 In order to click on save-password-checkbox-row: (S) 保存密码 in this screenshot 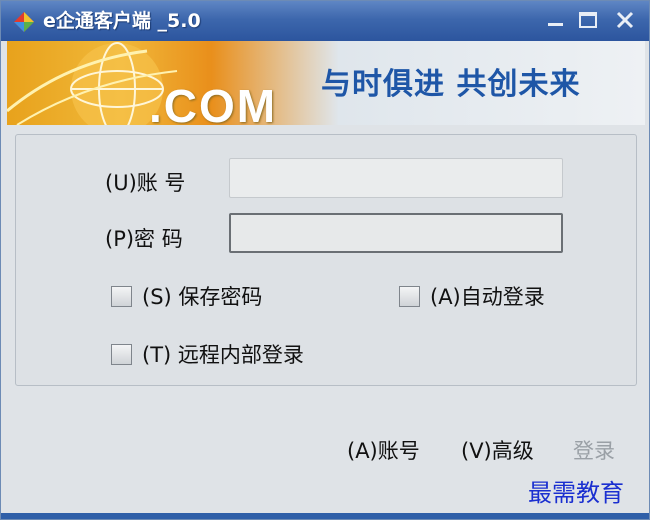, I will do `click(186, 296)`.